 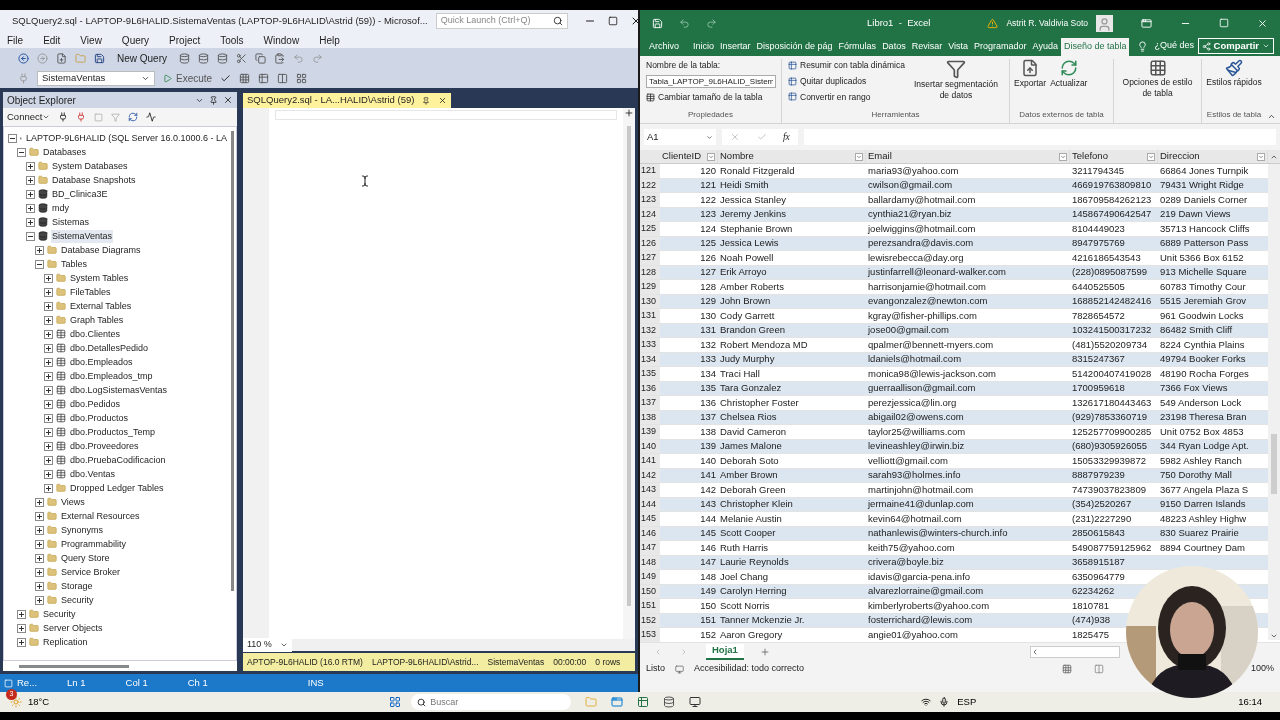 I want to click on tree-item: System Databases, so click(x=90, y=166).